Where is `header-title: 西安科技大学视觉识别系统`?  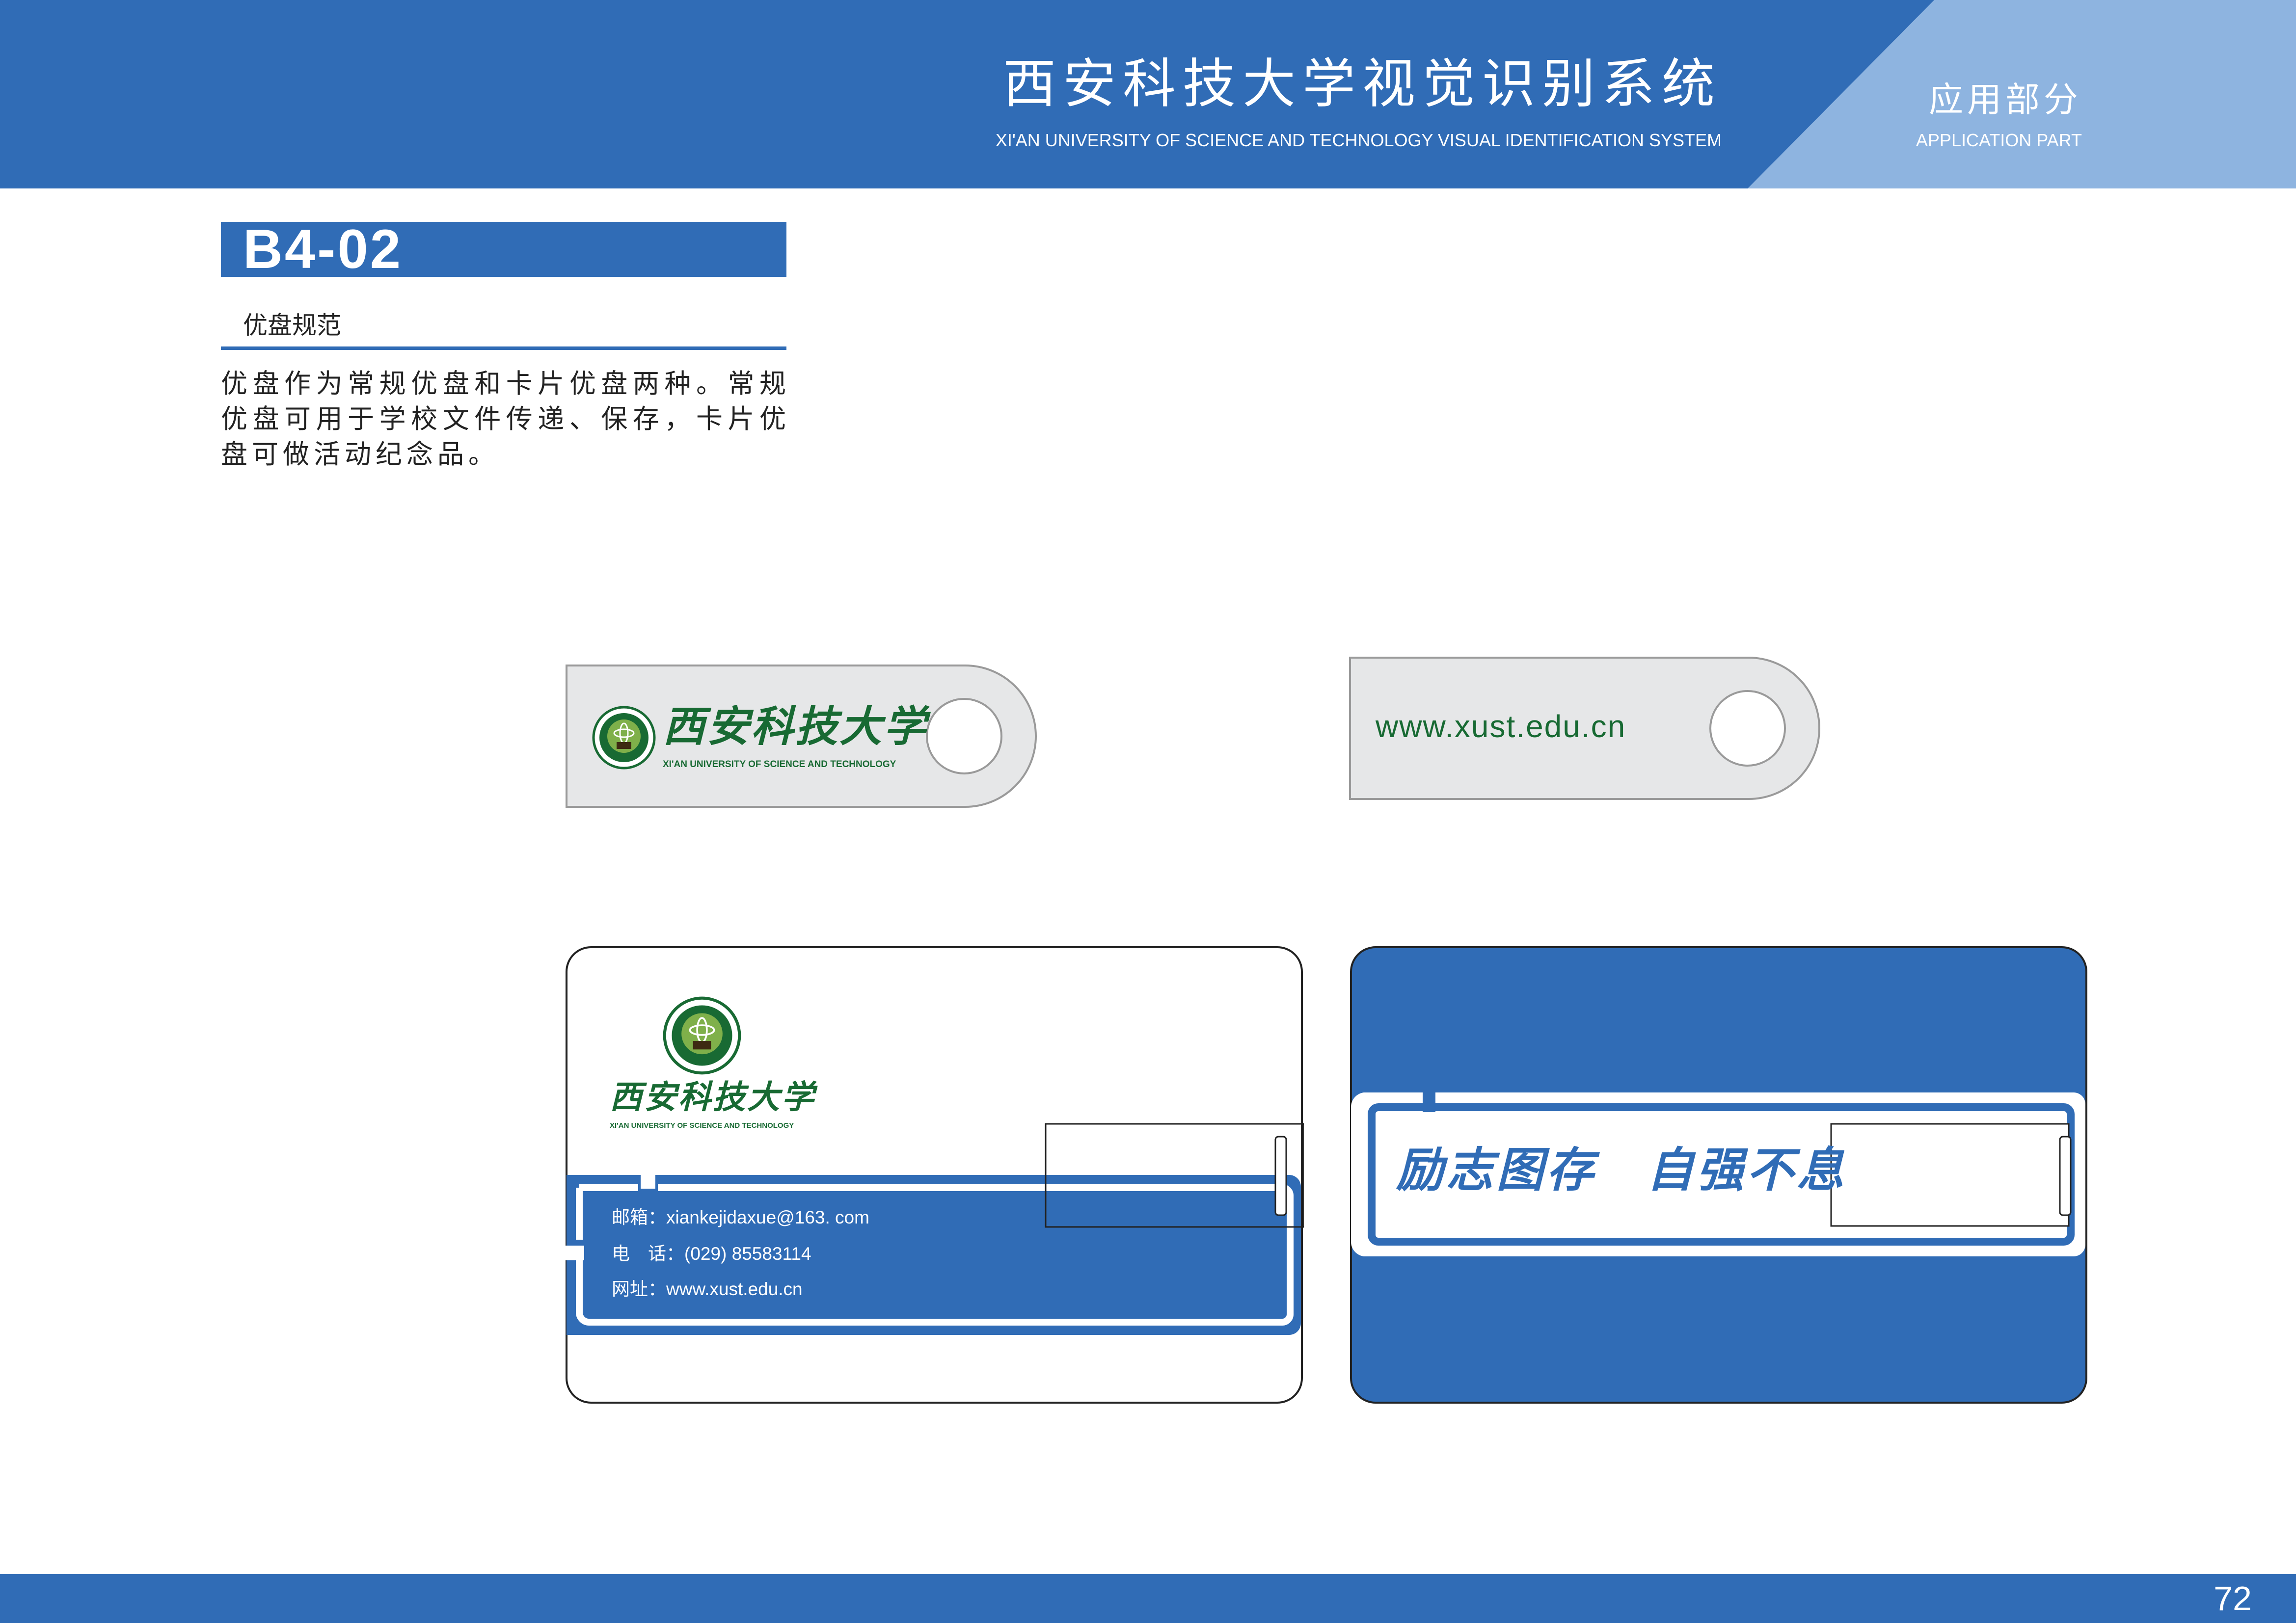 header-title: 西安科技大学视觉识别系统 is located at coordinates (1362, 84).